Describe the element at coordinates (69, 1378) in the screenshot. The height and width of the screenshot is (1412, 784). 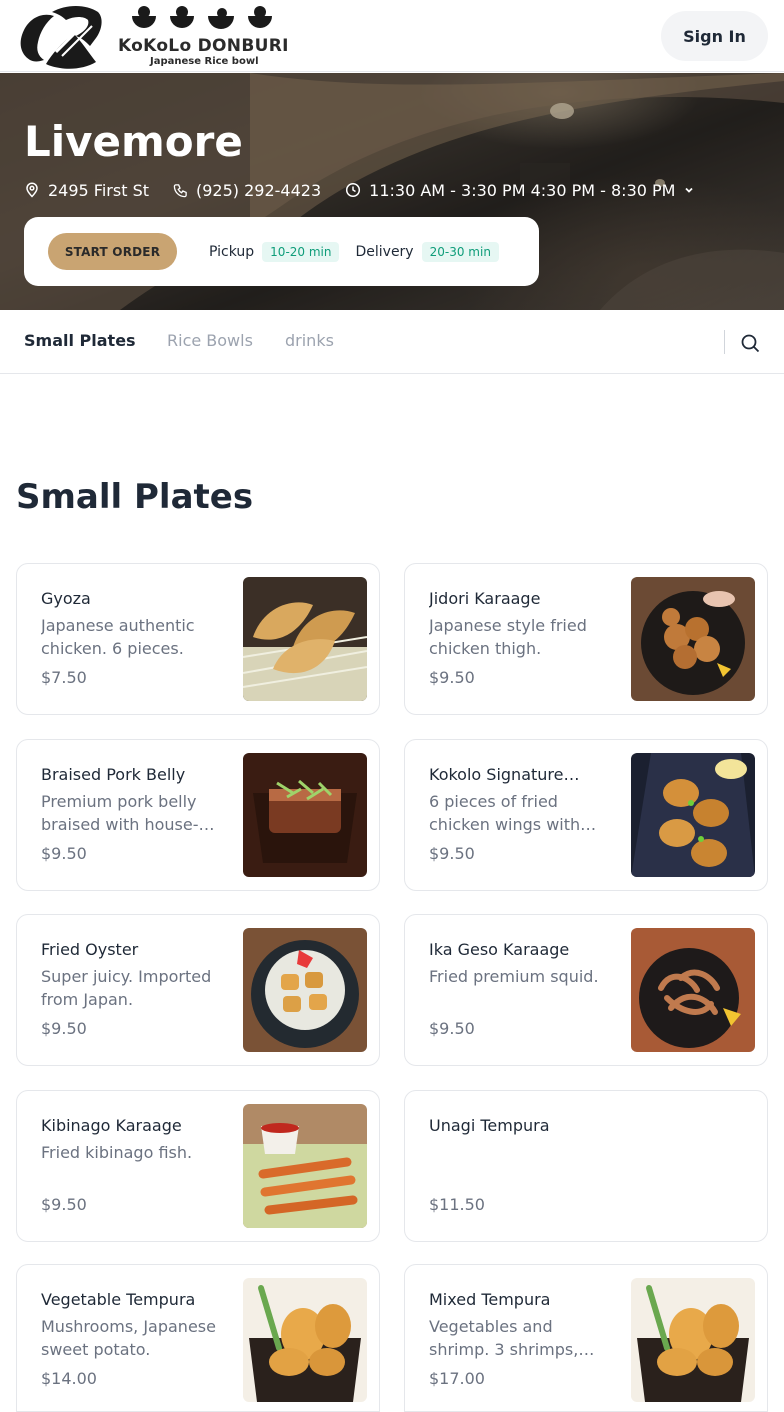
I see `menu-item-price: $14.00` at that location.